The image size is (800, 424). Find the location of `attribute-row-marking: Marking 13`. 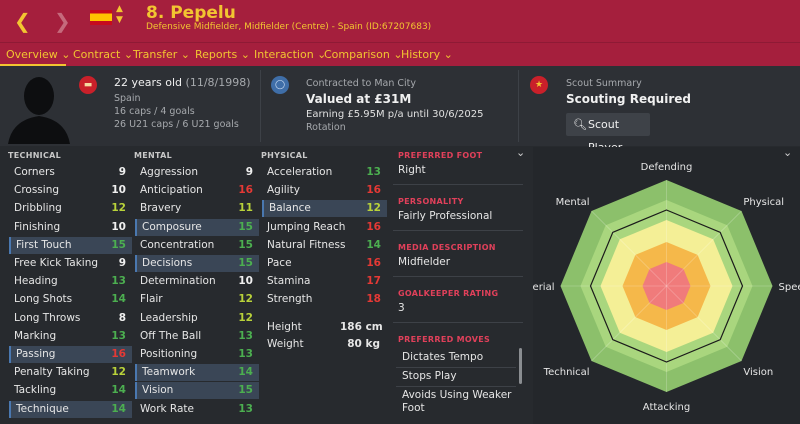

attribute-row-marking: Marking 13 is located at coordinates (70, 336).